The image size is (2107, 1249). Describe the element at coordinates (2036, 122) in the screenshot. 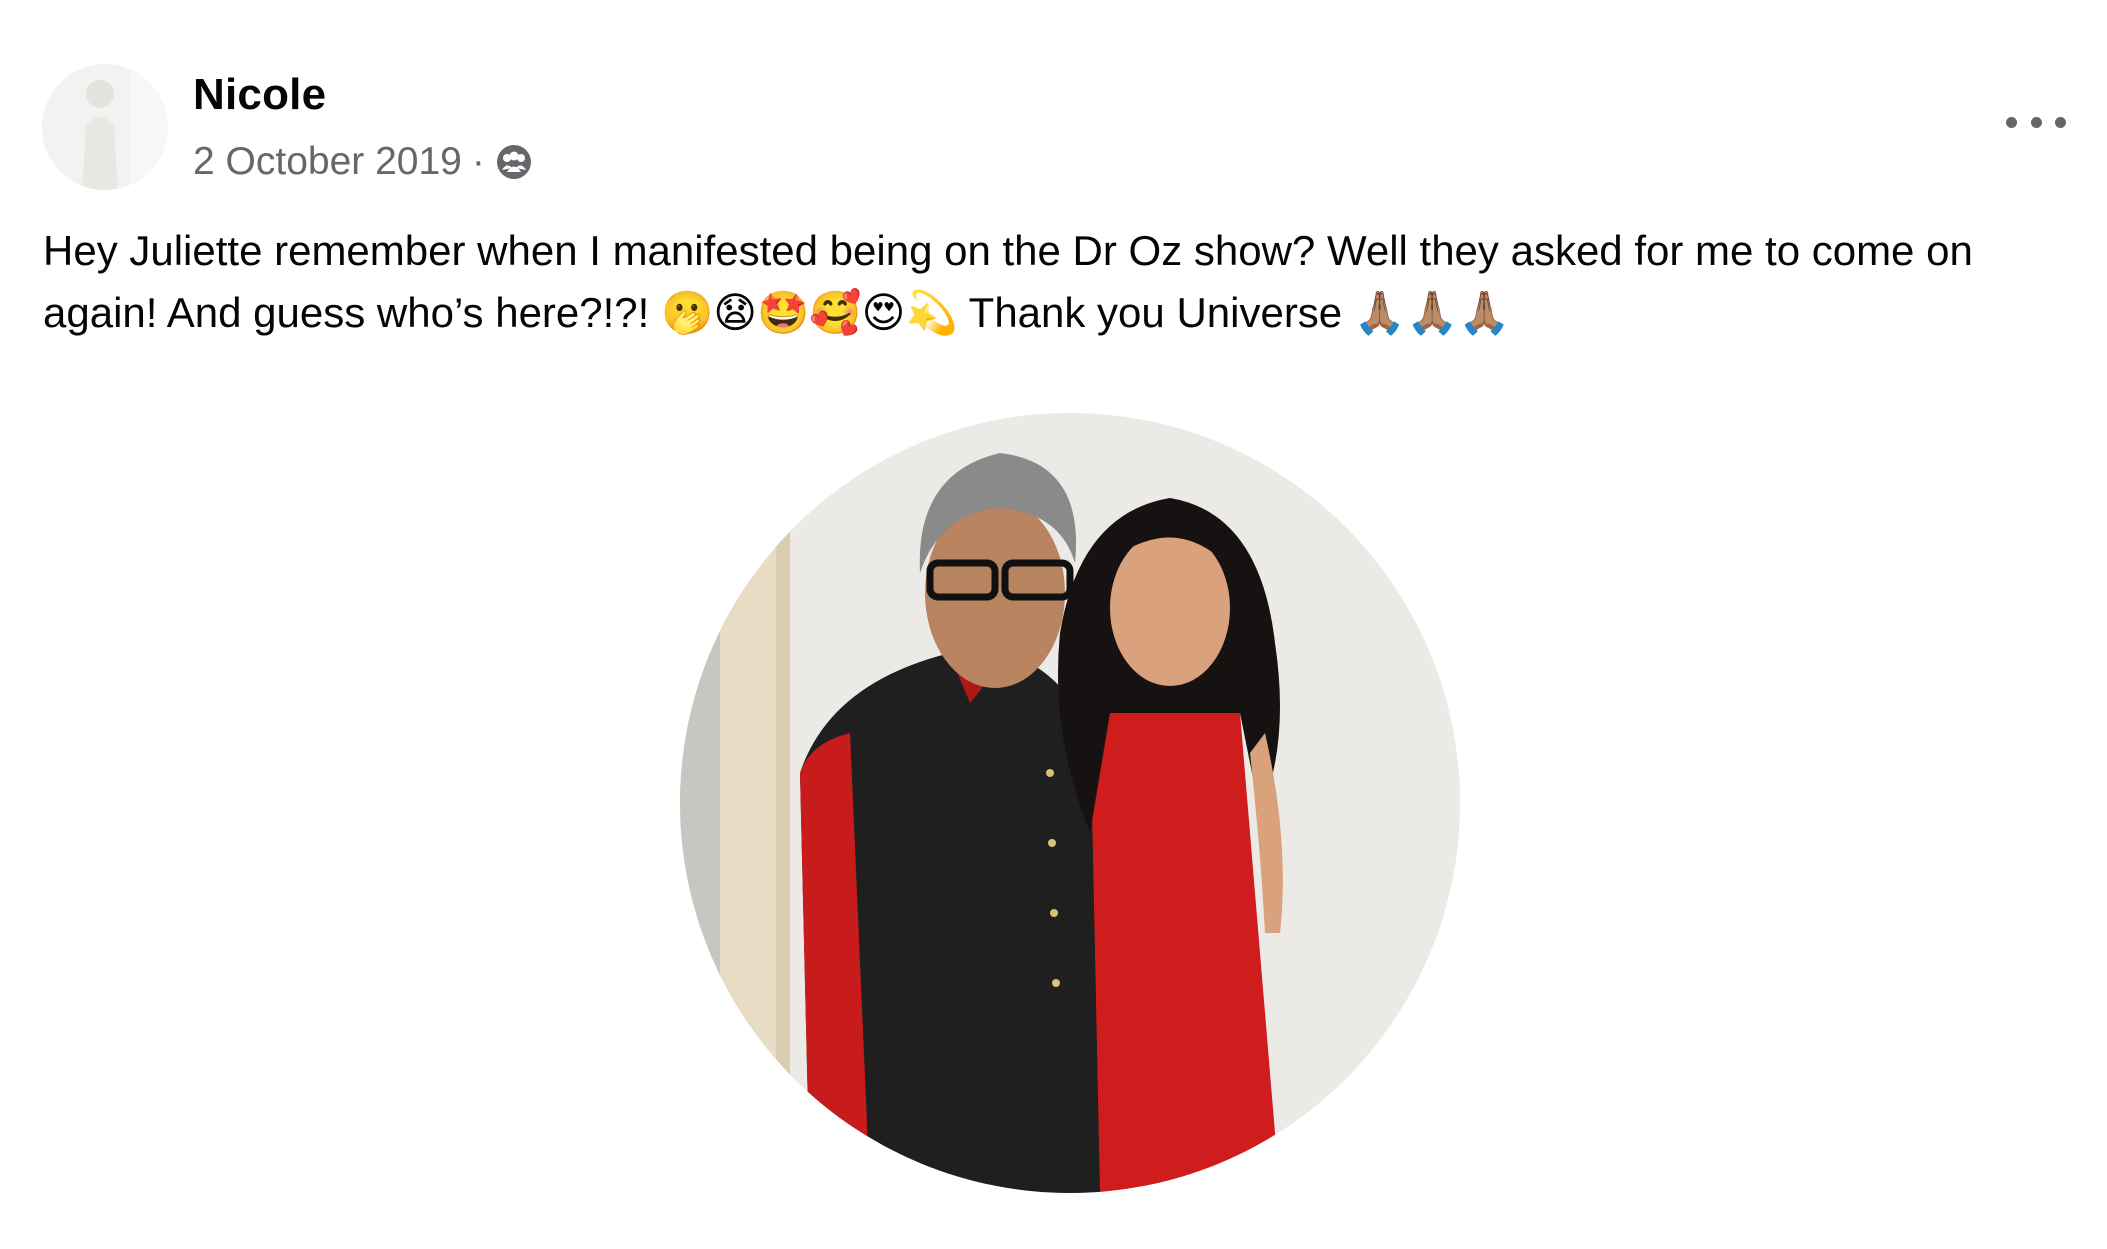

I see `more-options-icon` at that location.